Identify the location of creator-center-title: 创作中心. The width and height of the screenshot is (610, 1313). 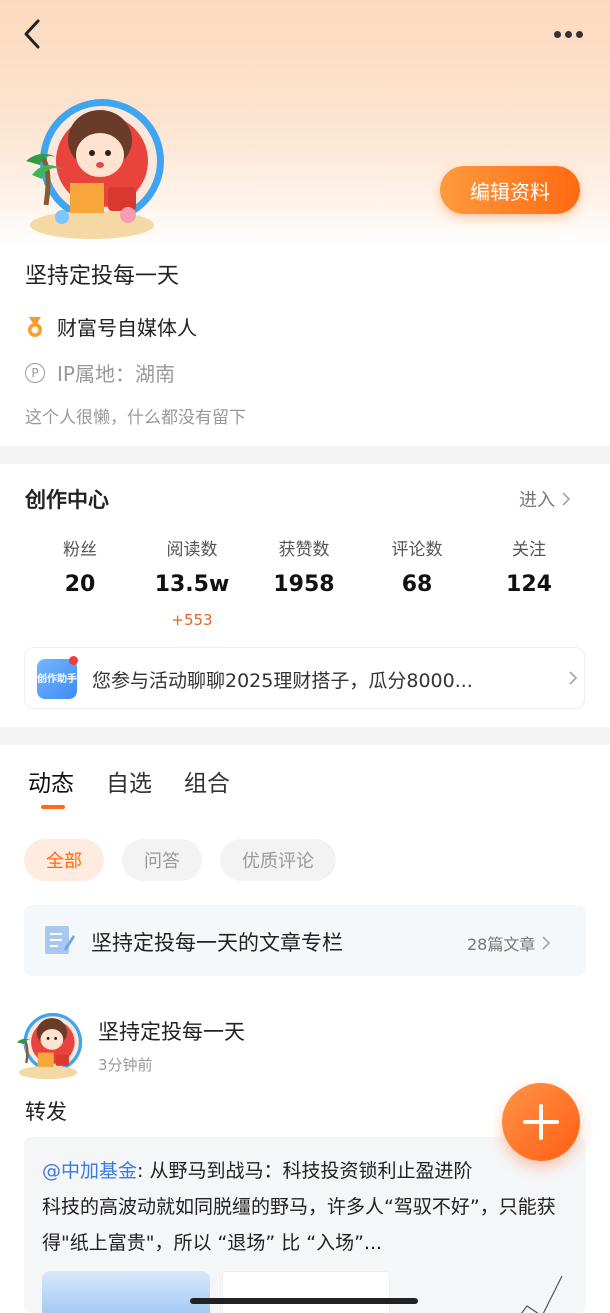
(67, 500).